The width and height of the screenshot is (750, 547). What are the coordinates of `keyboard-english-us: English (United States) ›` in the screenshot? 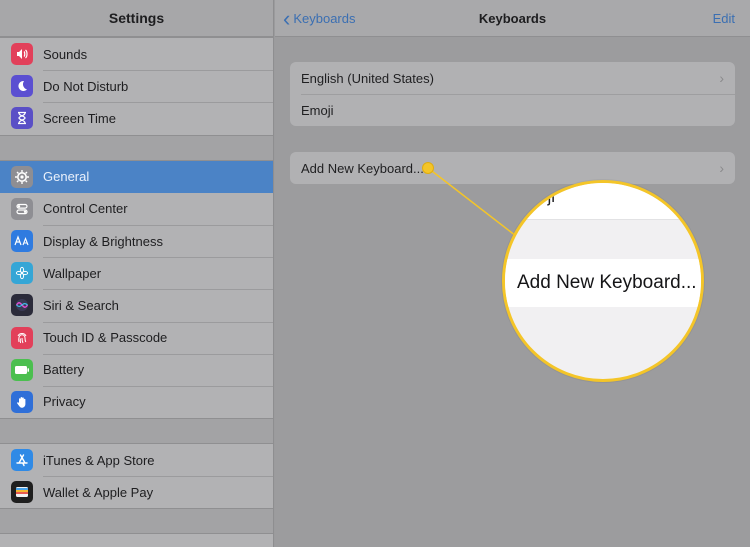 It's located at (512, 78).